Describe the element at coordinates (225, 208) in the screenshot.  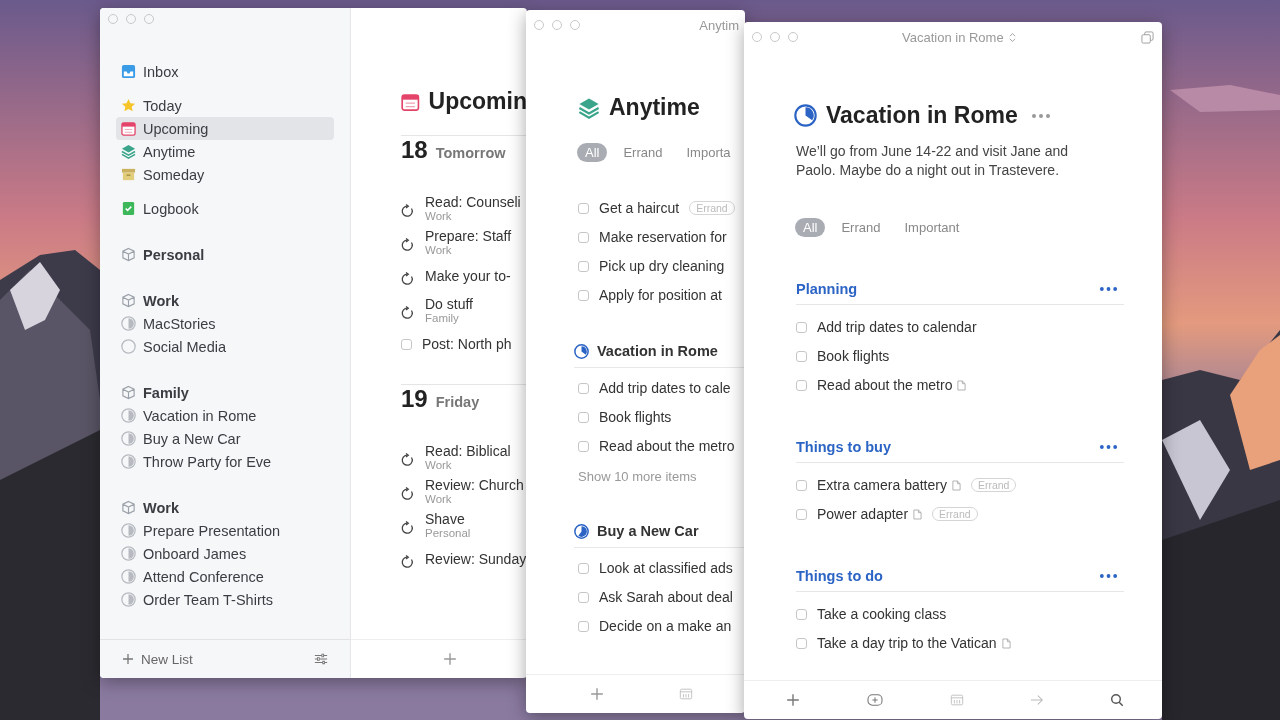
I see `sidebar-item: Logbook` at that location.